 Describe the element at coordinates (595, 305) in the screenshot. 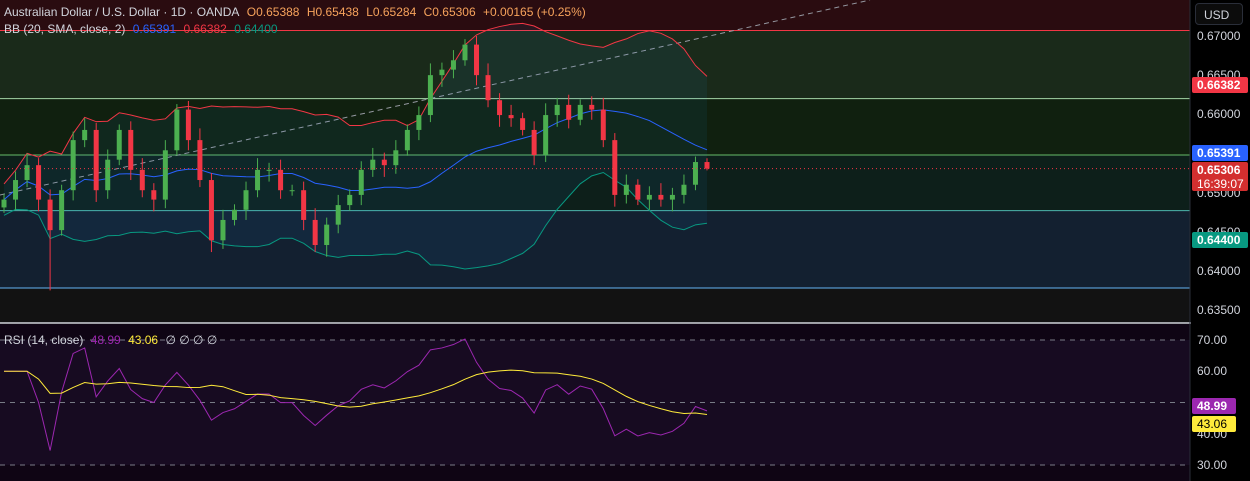

I see `zone-background` at that location.